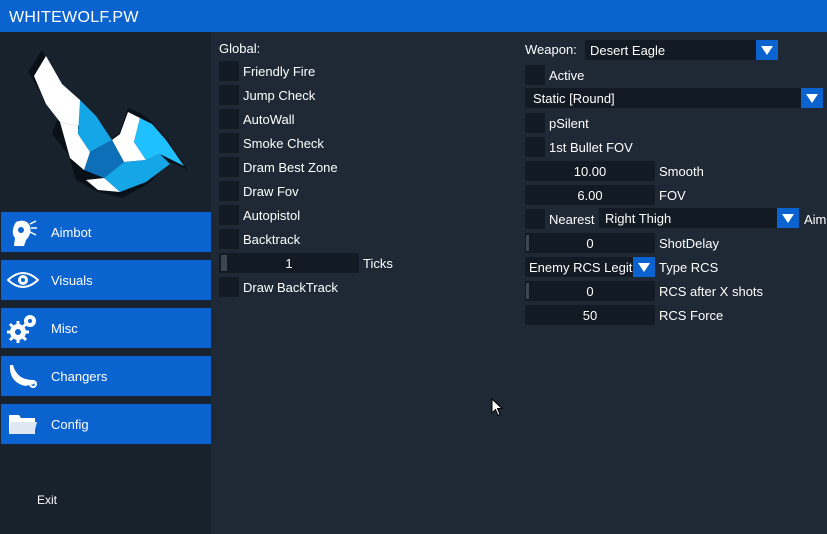 This screenshot has height=534, width=827. I want to click on backtrack-checkbox, so click(229, 239).